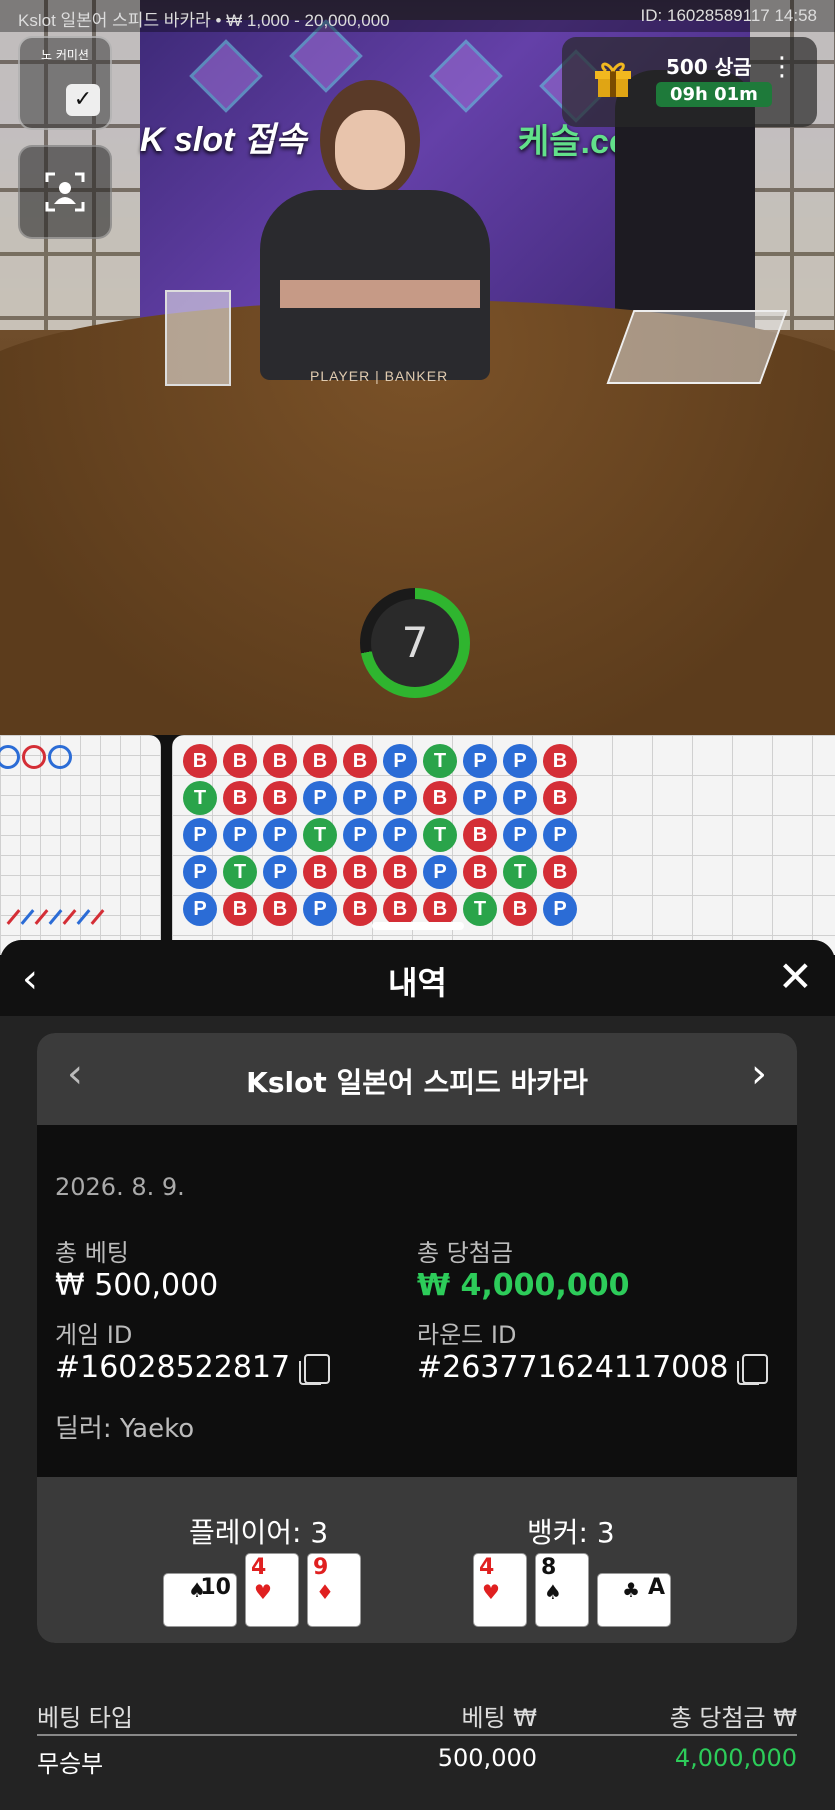 The width and height of the screenshot is (835, 1810). I want to click on rewards-timer: 09h 01m, so click(714, 94).